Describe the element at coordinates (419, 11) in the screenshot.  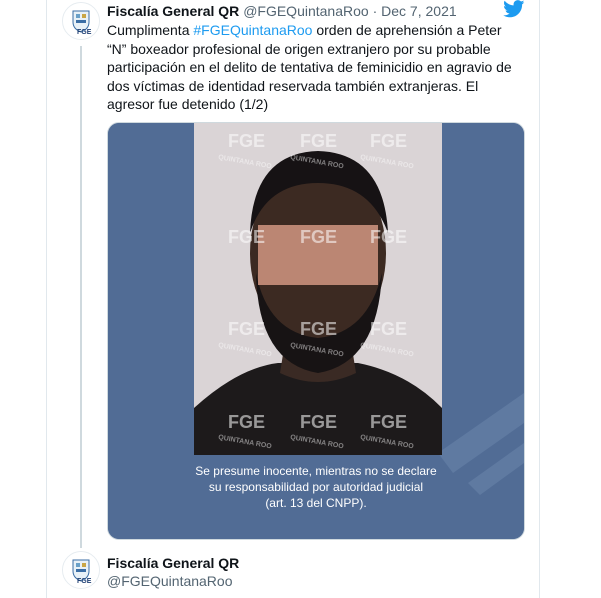
I see `tweet-date: Dec 7, 2021` at that location.